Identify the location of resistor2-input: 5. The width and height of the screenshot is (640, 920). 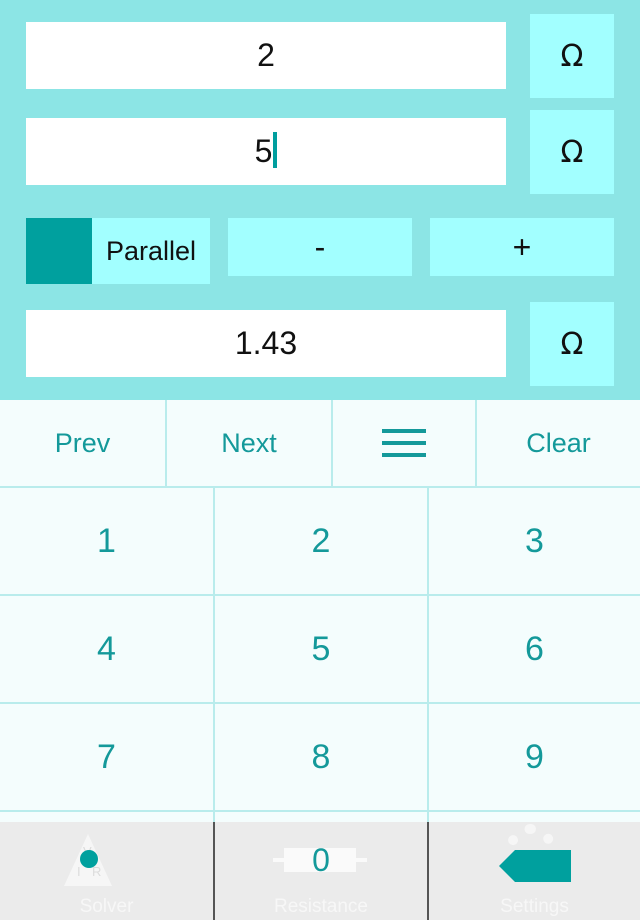
(266, 151).